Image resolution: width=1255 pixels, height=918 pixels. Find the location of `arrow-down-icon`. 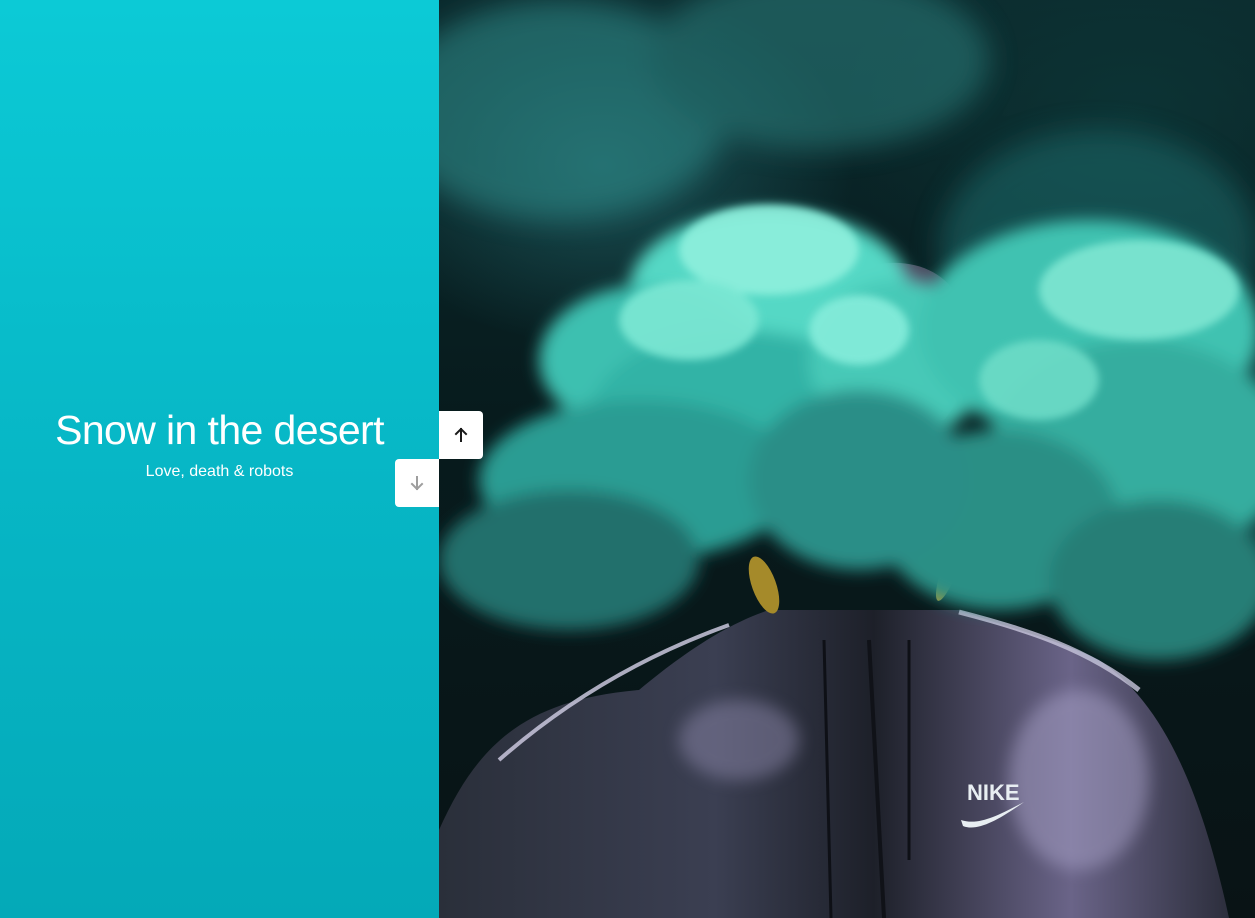

arrow-down-icon is located at coordinates (417, 483).